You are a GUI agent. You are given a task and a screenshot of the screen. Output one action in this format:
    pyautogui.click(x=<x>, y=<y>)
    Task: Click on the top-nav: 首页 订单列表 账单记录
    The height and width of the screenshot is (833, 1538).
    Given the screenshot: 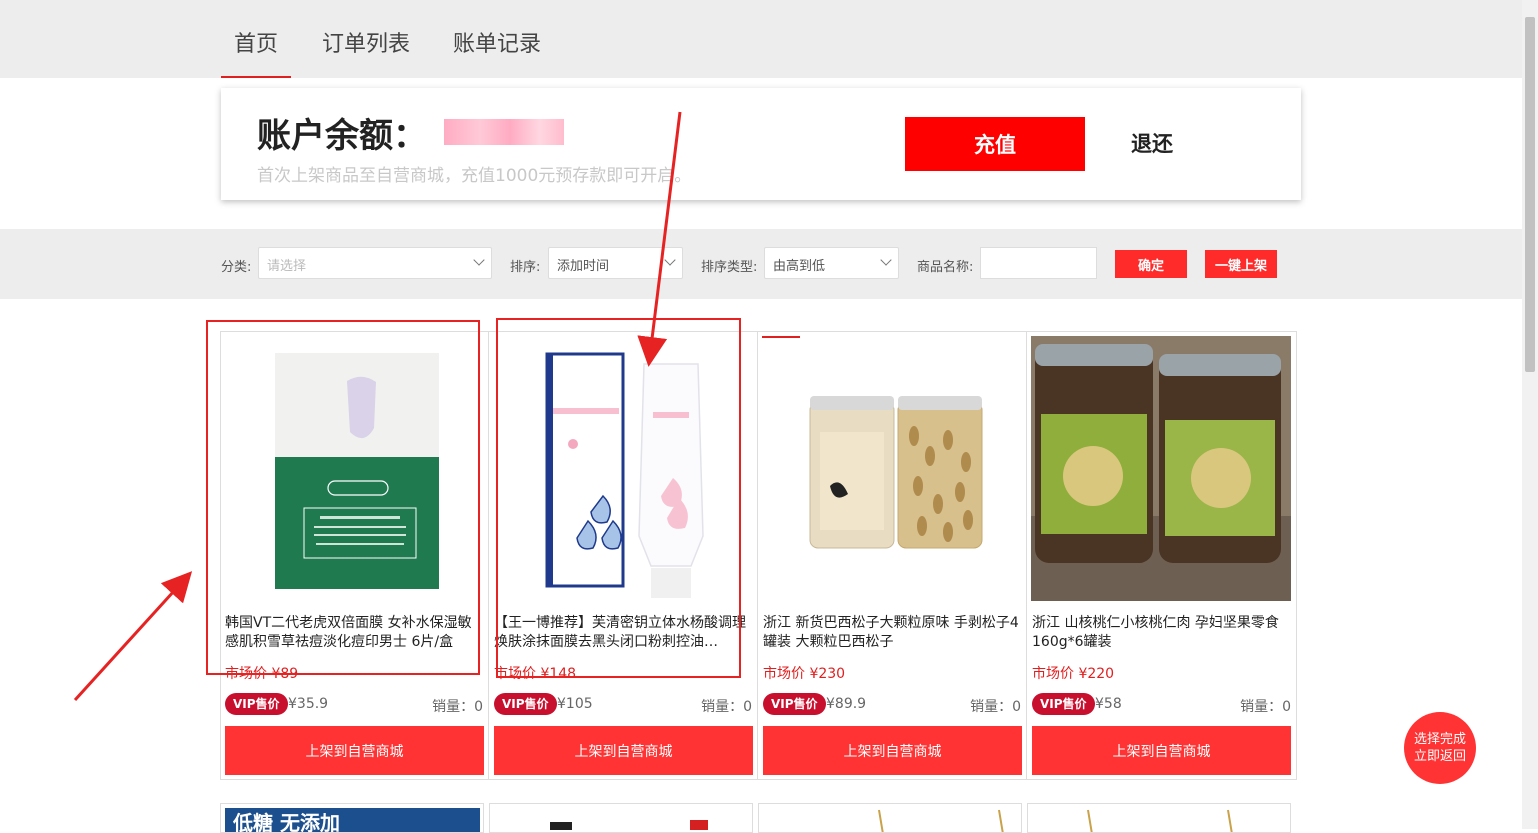 What is the action you would take?
    pyautogui.click(x=761, y=39)
    